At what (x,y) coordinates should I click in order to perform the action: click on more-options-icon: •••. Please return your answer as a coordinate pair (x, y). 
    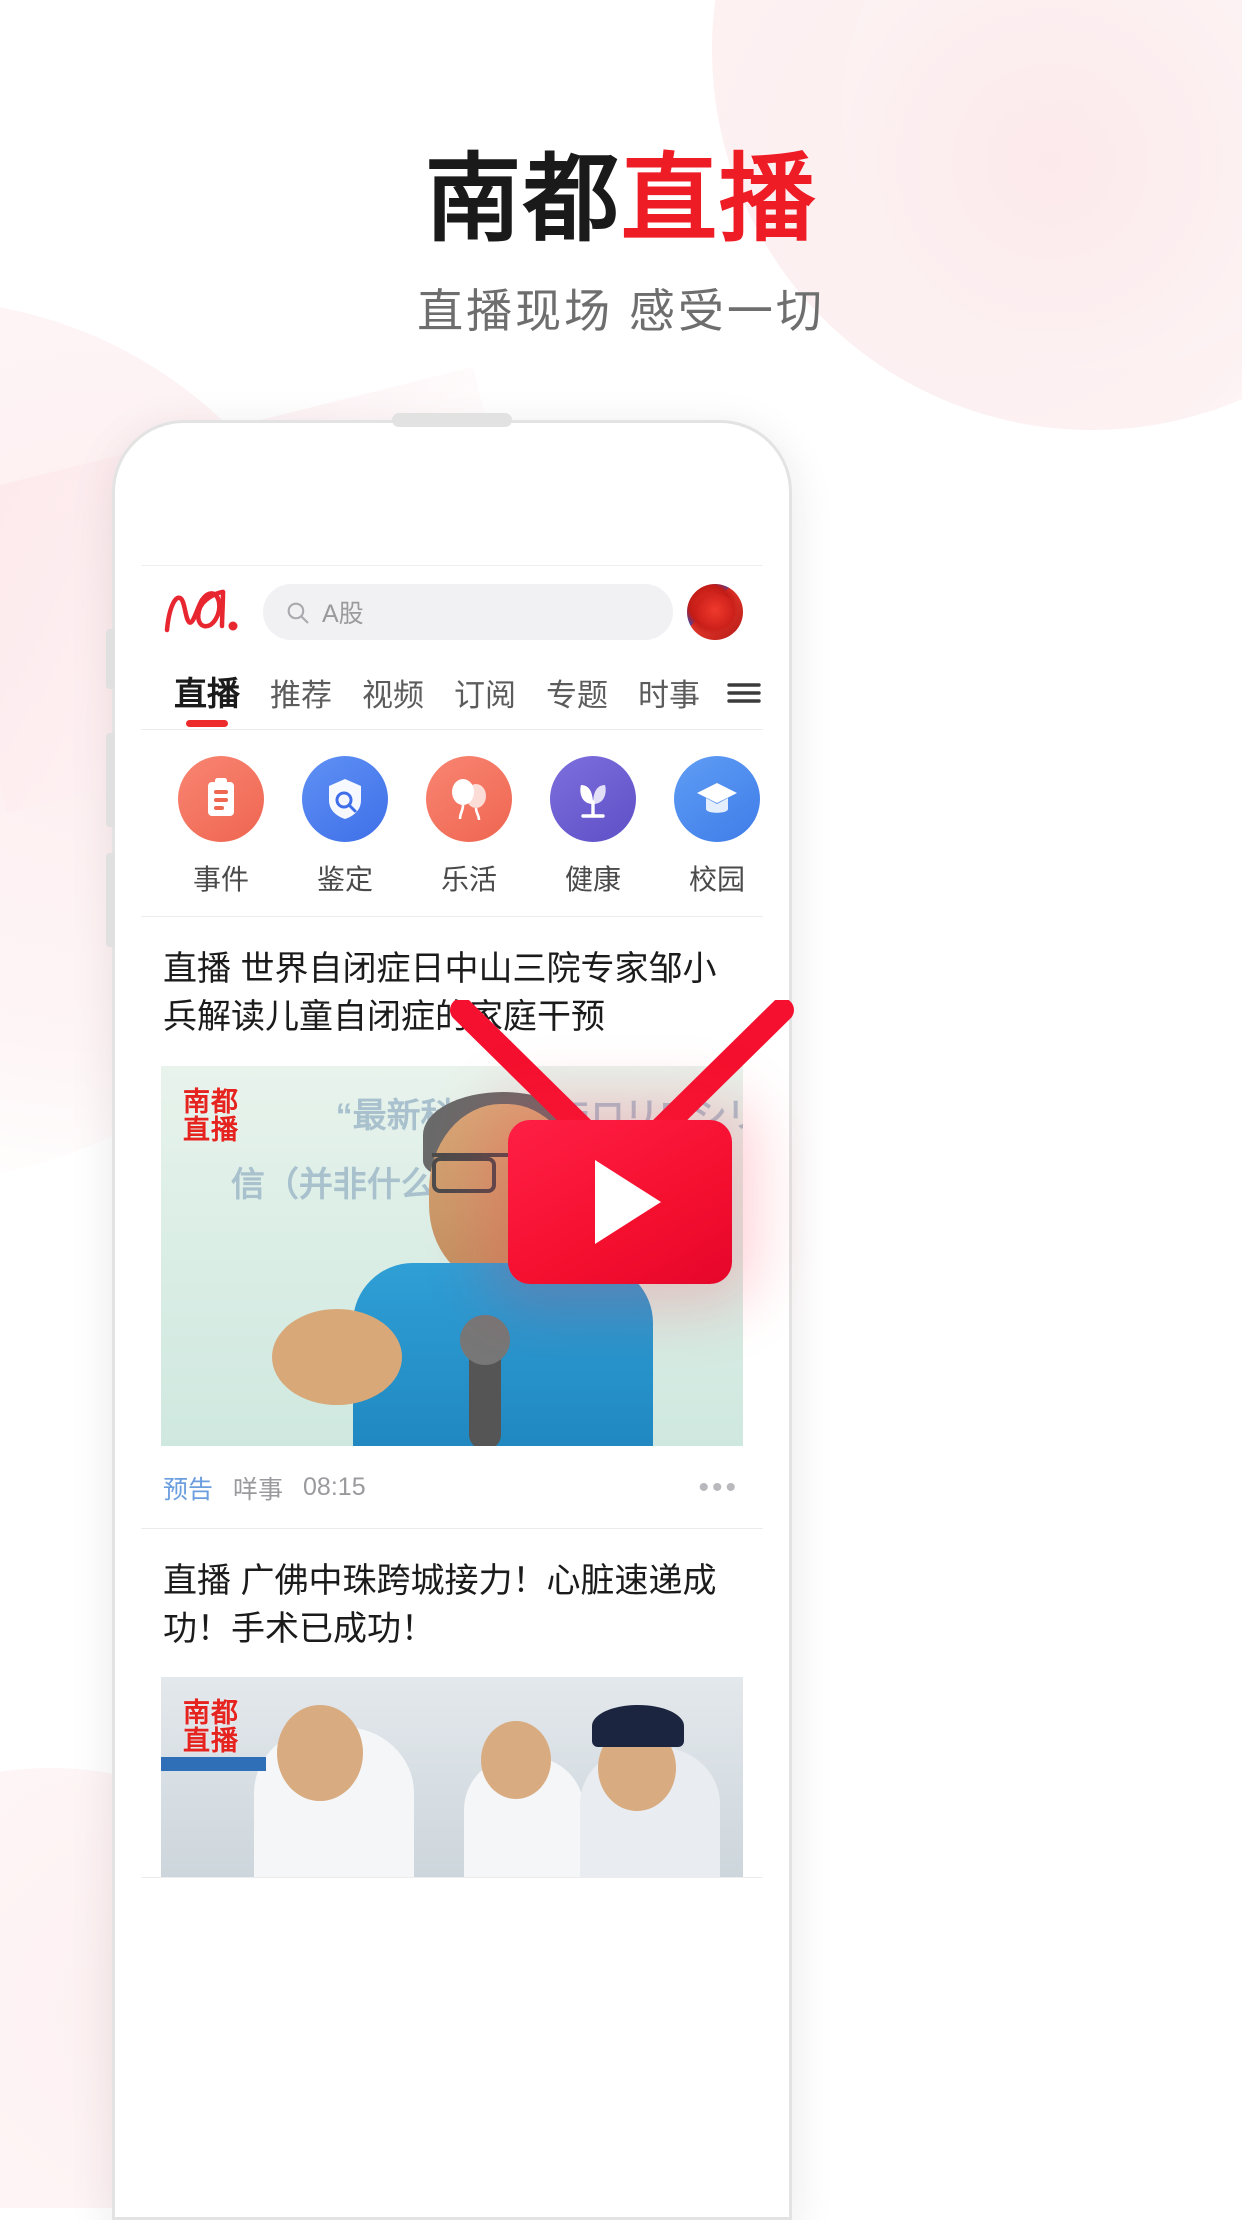
    Looking at the image, I should click on (718, 1488).